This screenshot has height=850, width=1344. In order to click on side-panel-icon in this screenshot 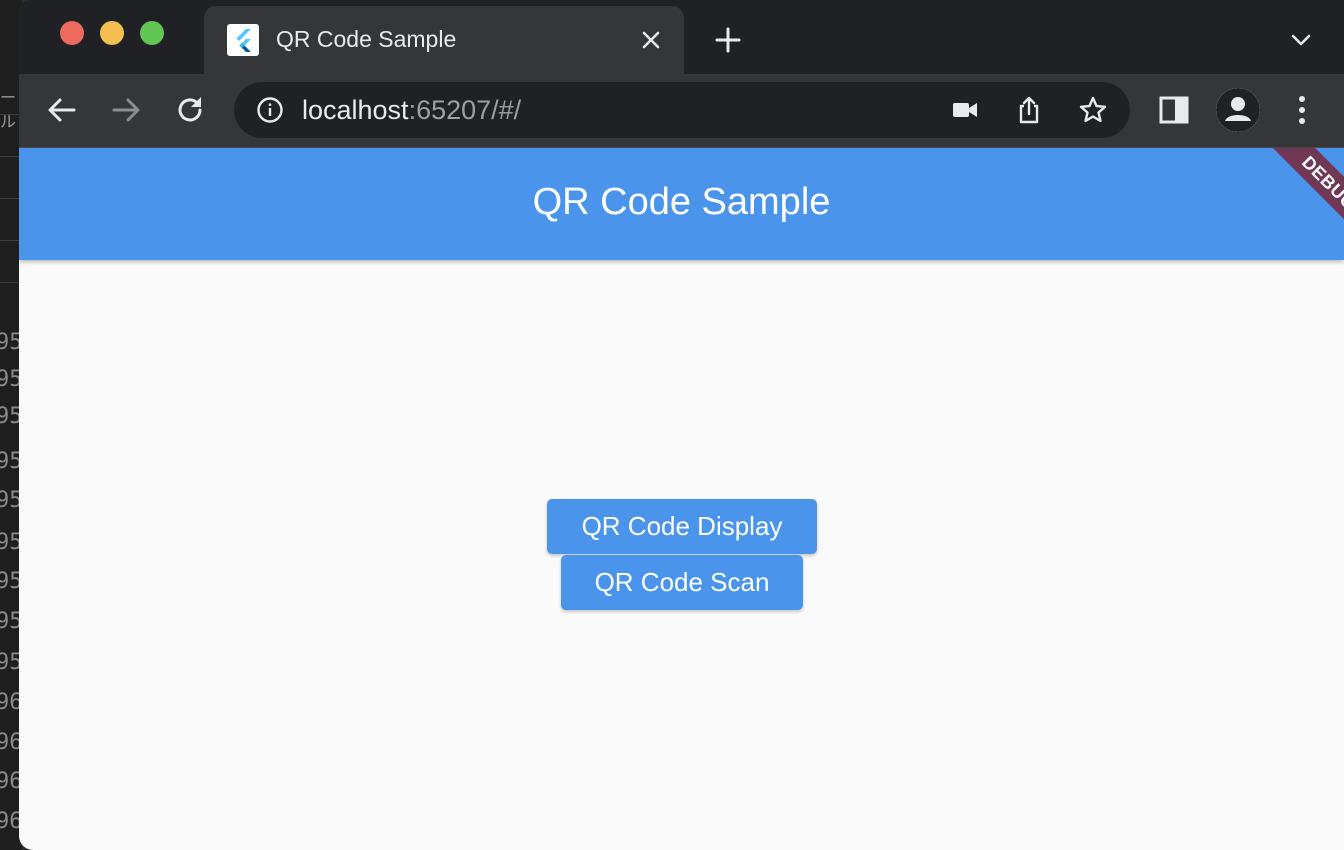, I will do `click(1174, 110)`.